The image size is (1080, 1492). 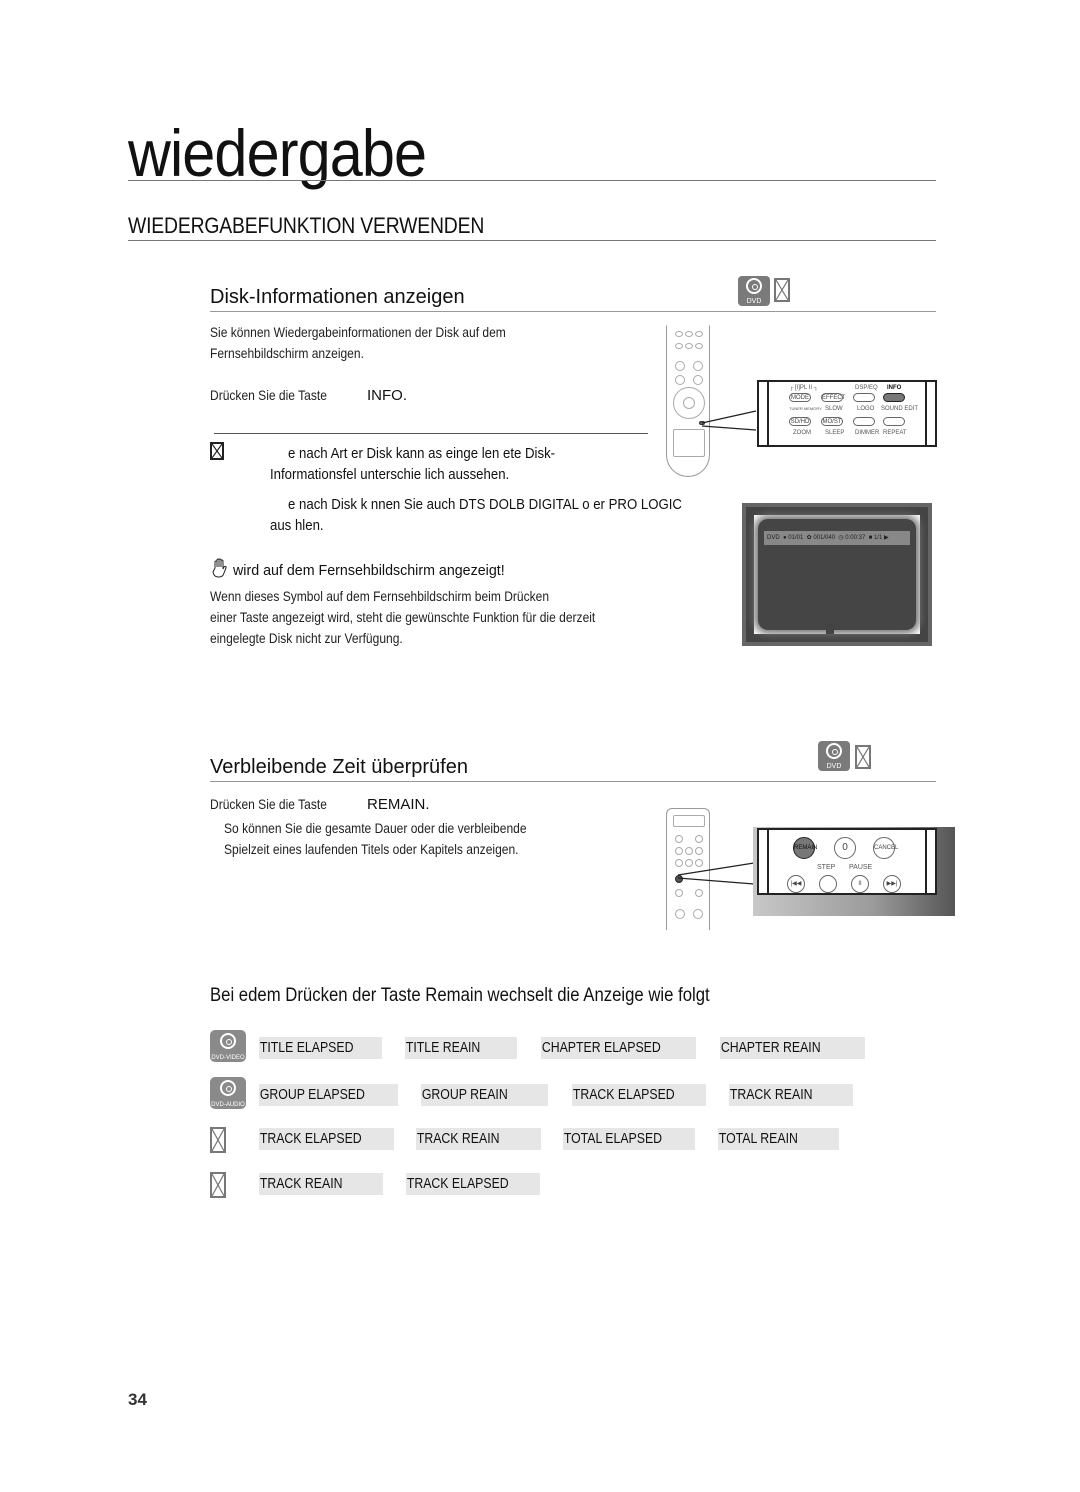 What do you see at coordinates (894, 421) in the screenshot?
I see `sound-edit-button` at bounding box center [894, 421].